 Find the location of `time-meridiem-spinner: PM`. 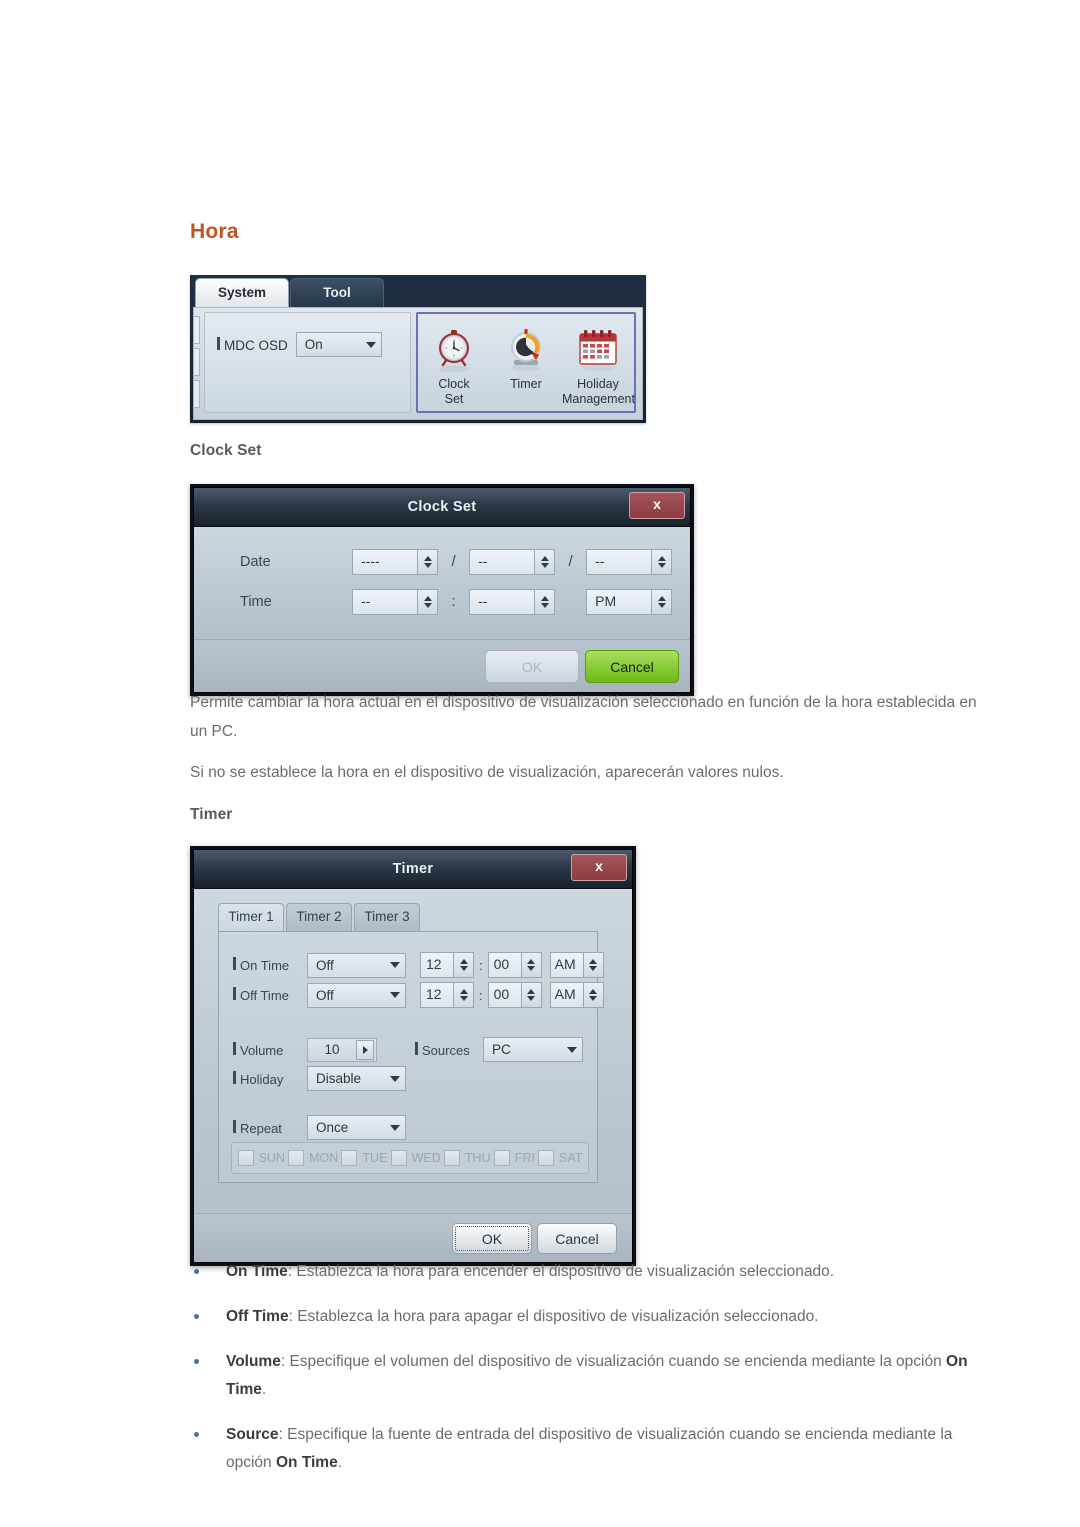

time-meridiem-spinner: PM is located at coordinates (629, 602).